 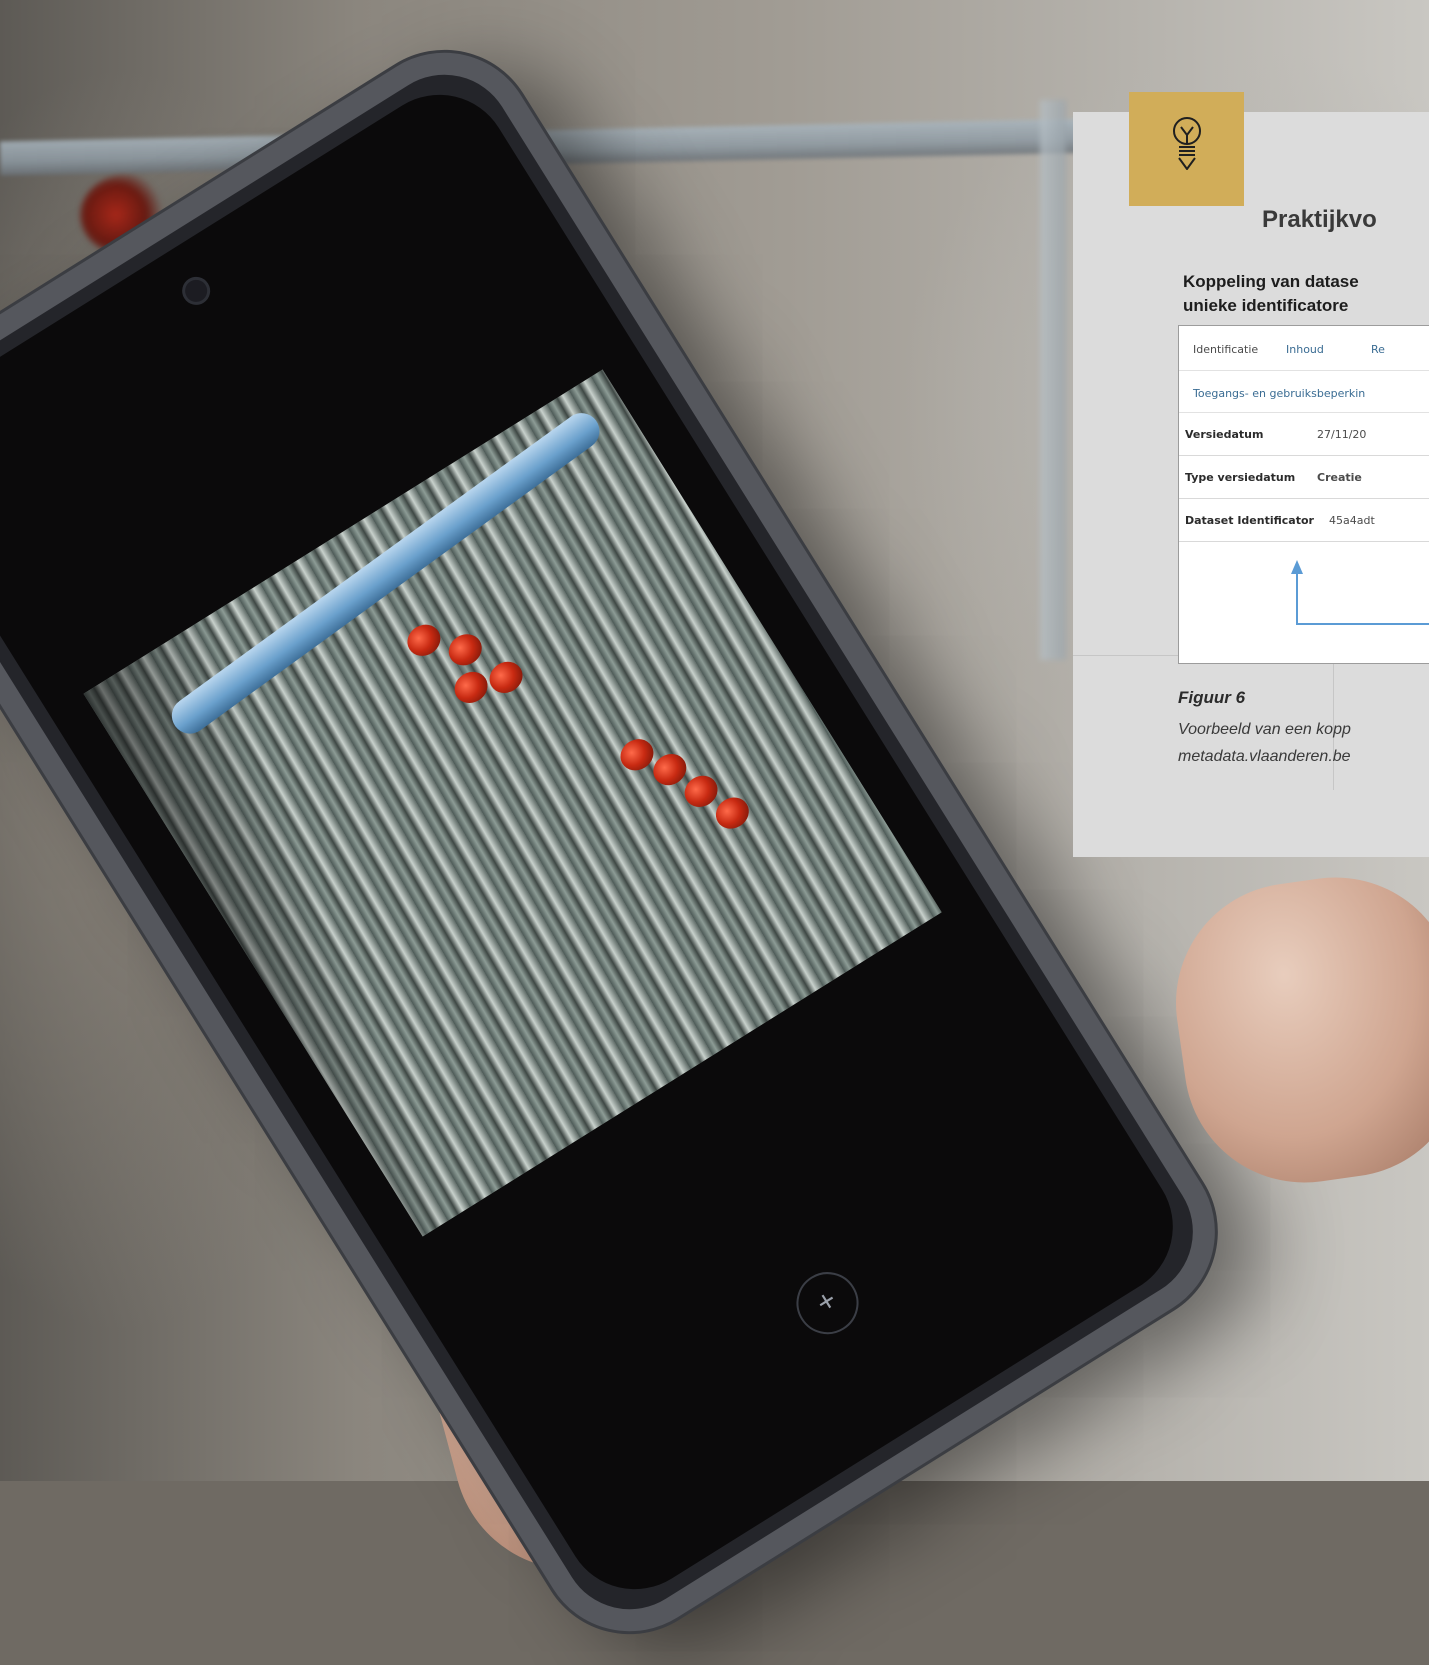 What do you see at coordinates (1053, 380) in the screenshot?
I see `fence-post` at bounding box center [1053, 380].